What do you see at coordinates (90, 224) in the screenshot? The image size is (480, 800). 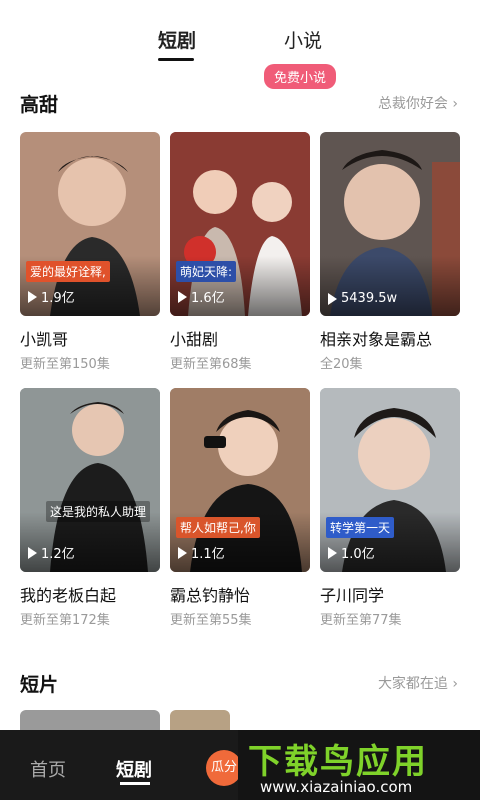 I see `drama-thumbnail: 爱的最好诠释, 1.9亿` at bounding box center [90, 224].